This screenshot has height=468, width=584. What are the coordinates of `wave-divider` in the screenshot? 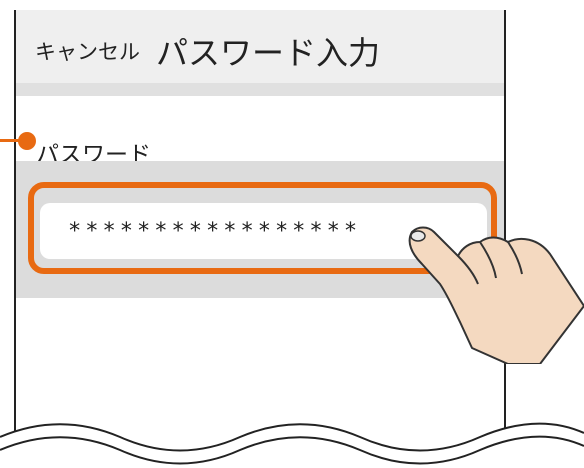 It's located at (292, 445).